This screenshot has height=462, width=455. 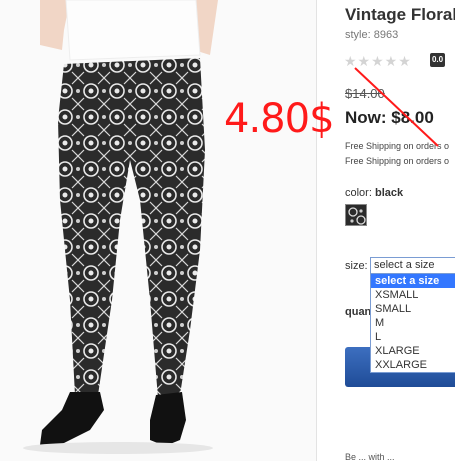 What do you see at coordinates (378, 61) in the screenshot?
I see `star-rating: ★★★★★` at bounding box center [378, 61].